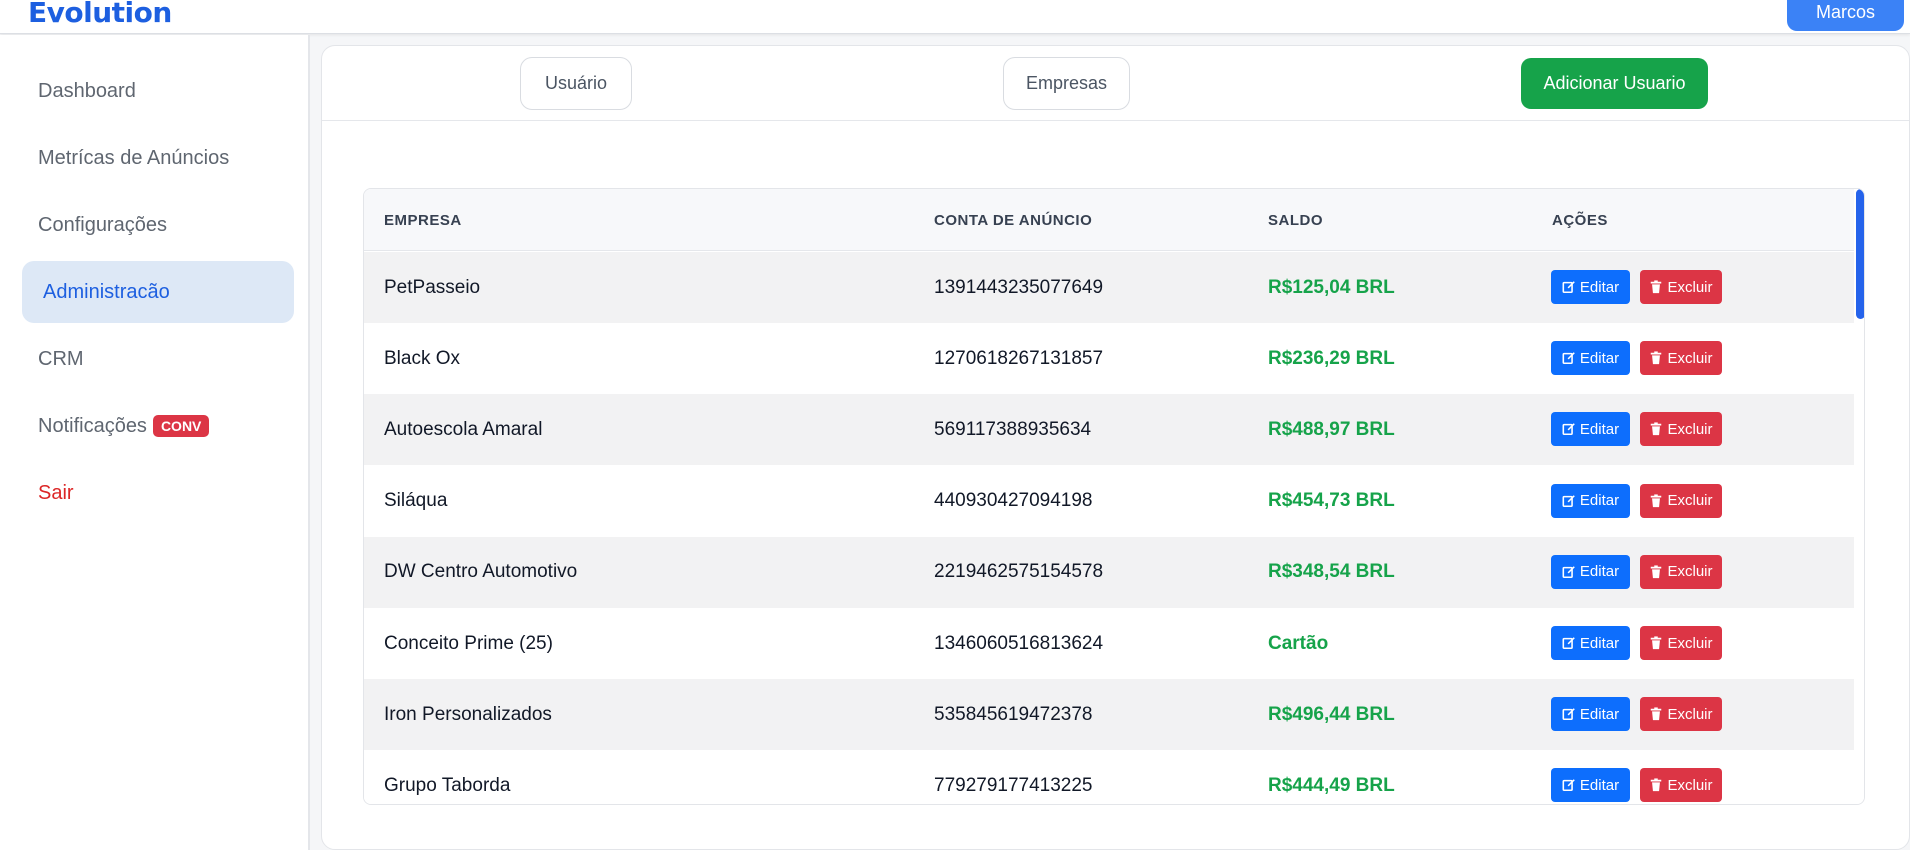 The image size is (1910, 850). Describe the element at coordinates (1109, 220) in the screenshot. I see `table-header: EMPRESA CONTA DE ANÚNCIO SALDO AÇÕES` at that location.